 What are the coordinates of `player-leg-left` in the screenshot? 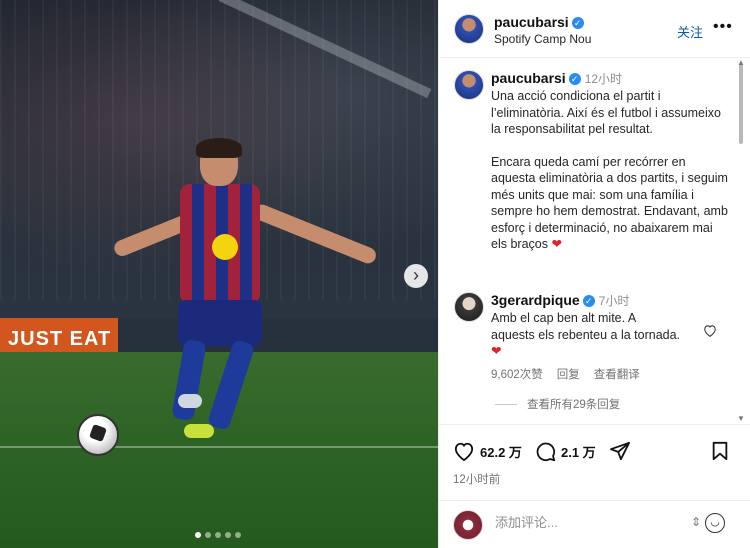 It's located at (189, 380).